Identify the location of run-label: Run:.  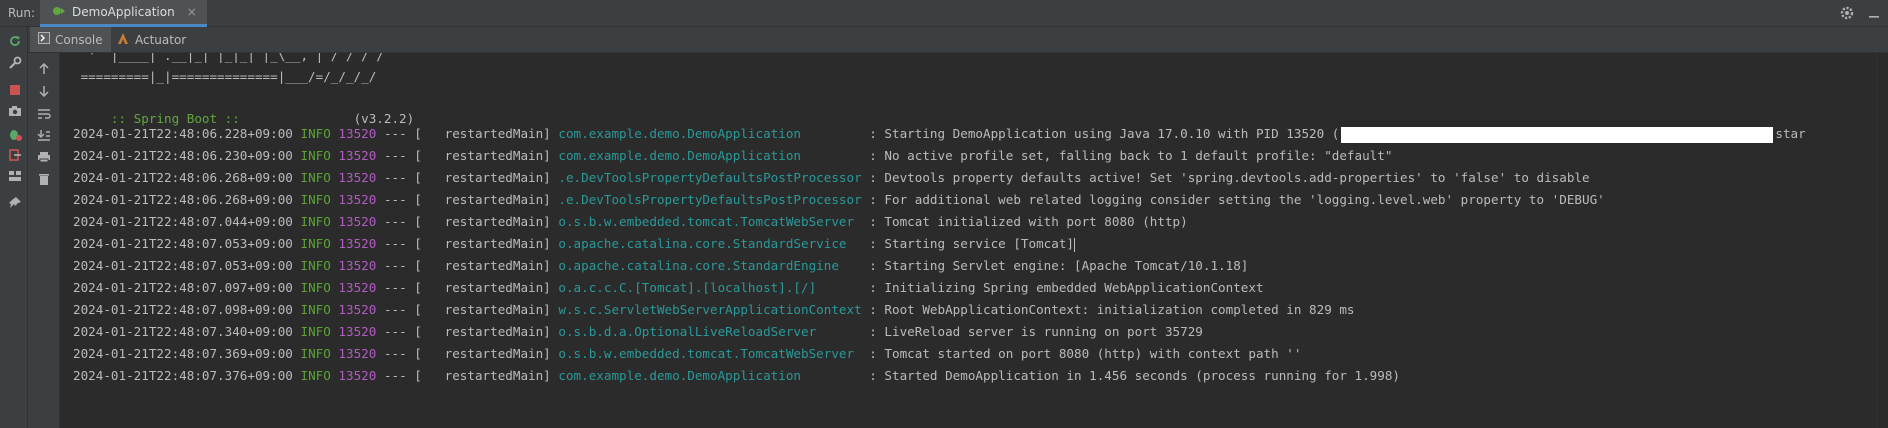
(22, 13).